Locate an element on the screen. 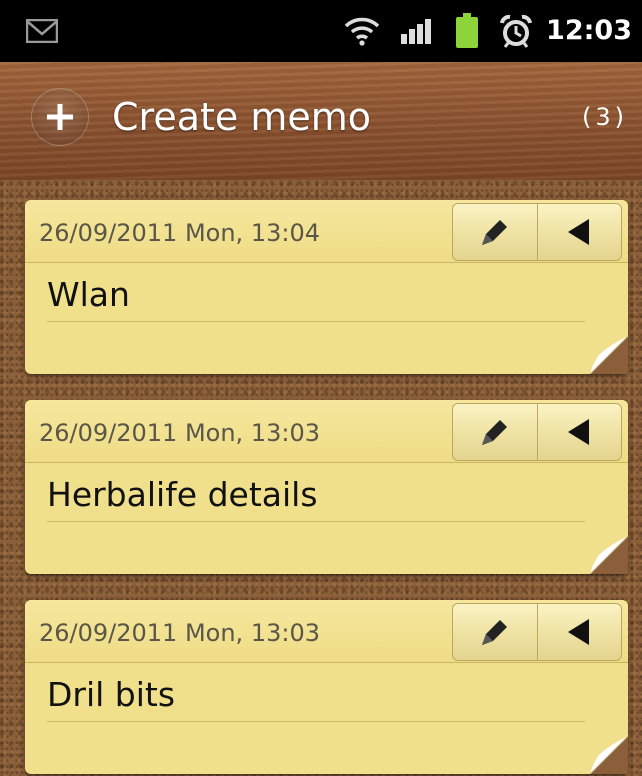 The height and width of the screenshot is (776, 642). alarm-icon is located at coordinates (516, 31).